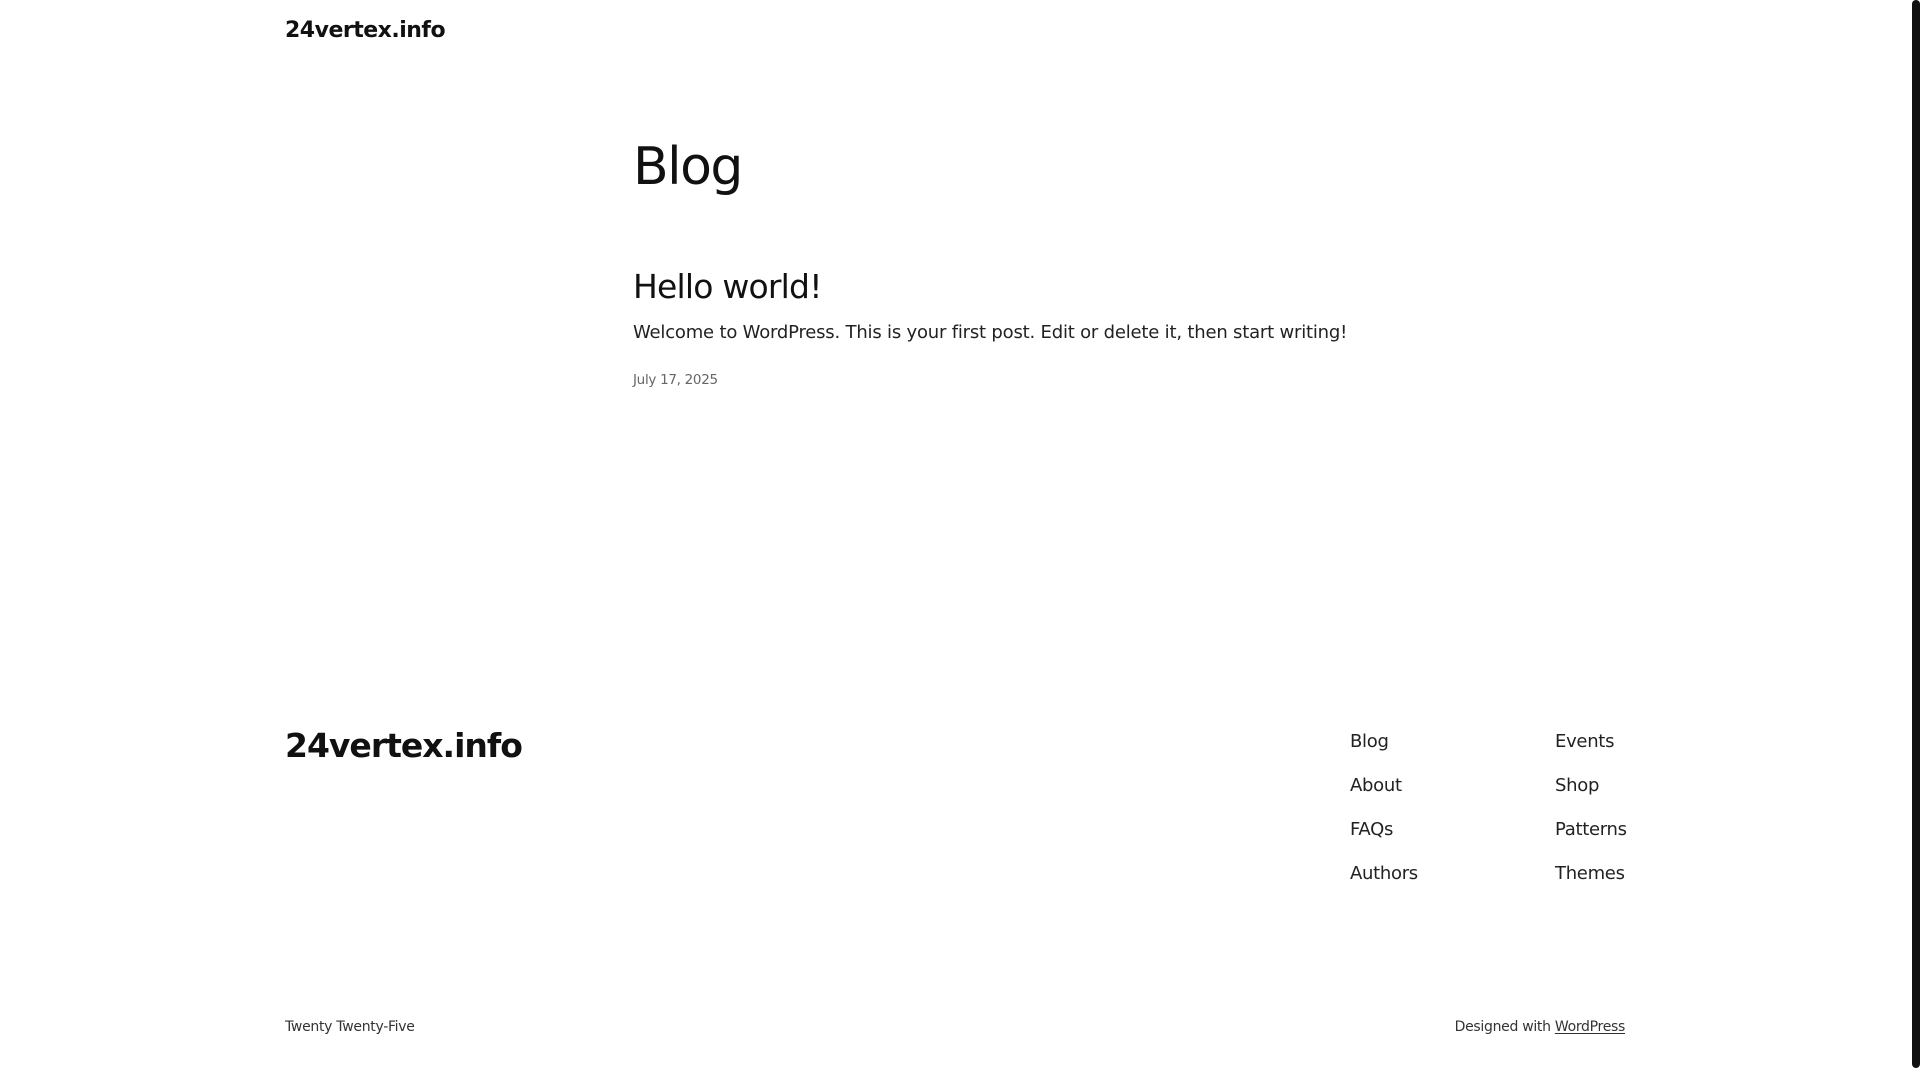 This screenshot has width=1920, height=1080. What do you see at coordinates (1384, 830) in the screenshot?
I see `footer-link-faqs: FAQs` at bounding box center [1384, 830].